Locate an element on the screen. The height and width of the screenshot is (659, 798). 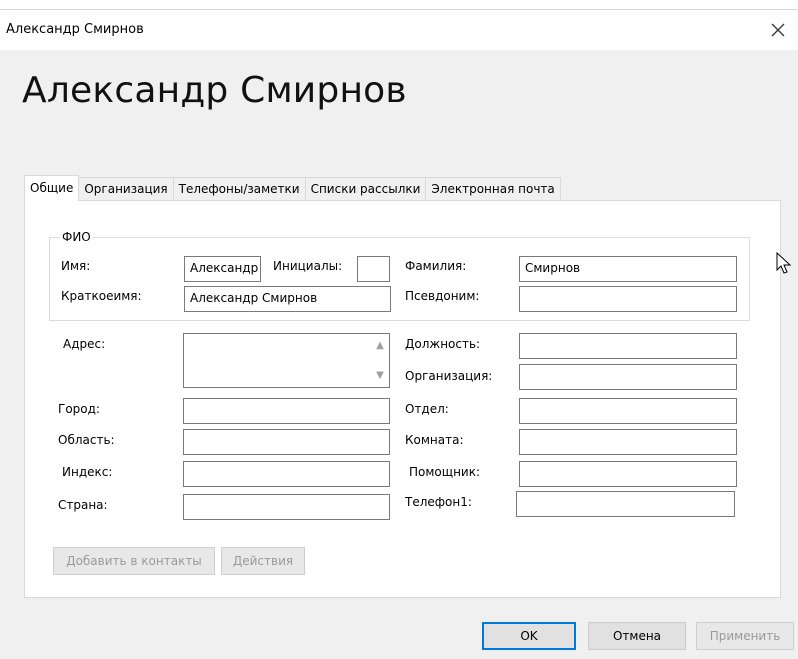
last-name-field: Смирнов is located at coordinates (628, 269).